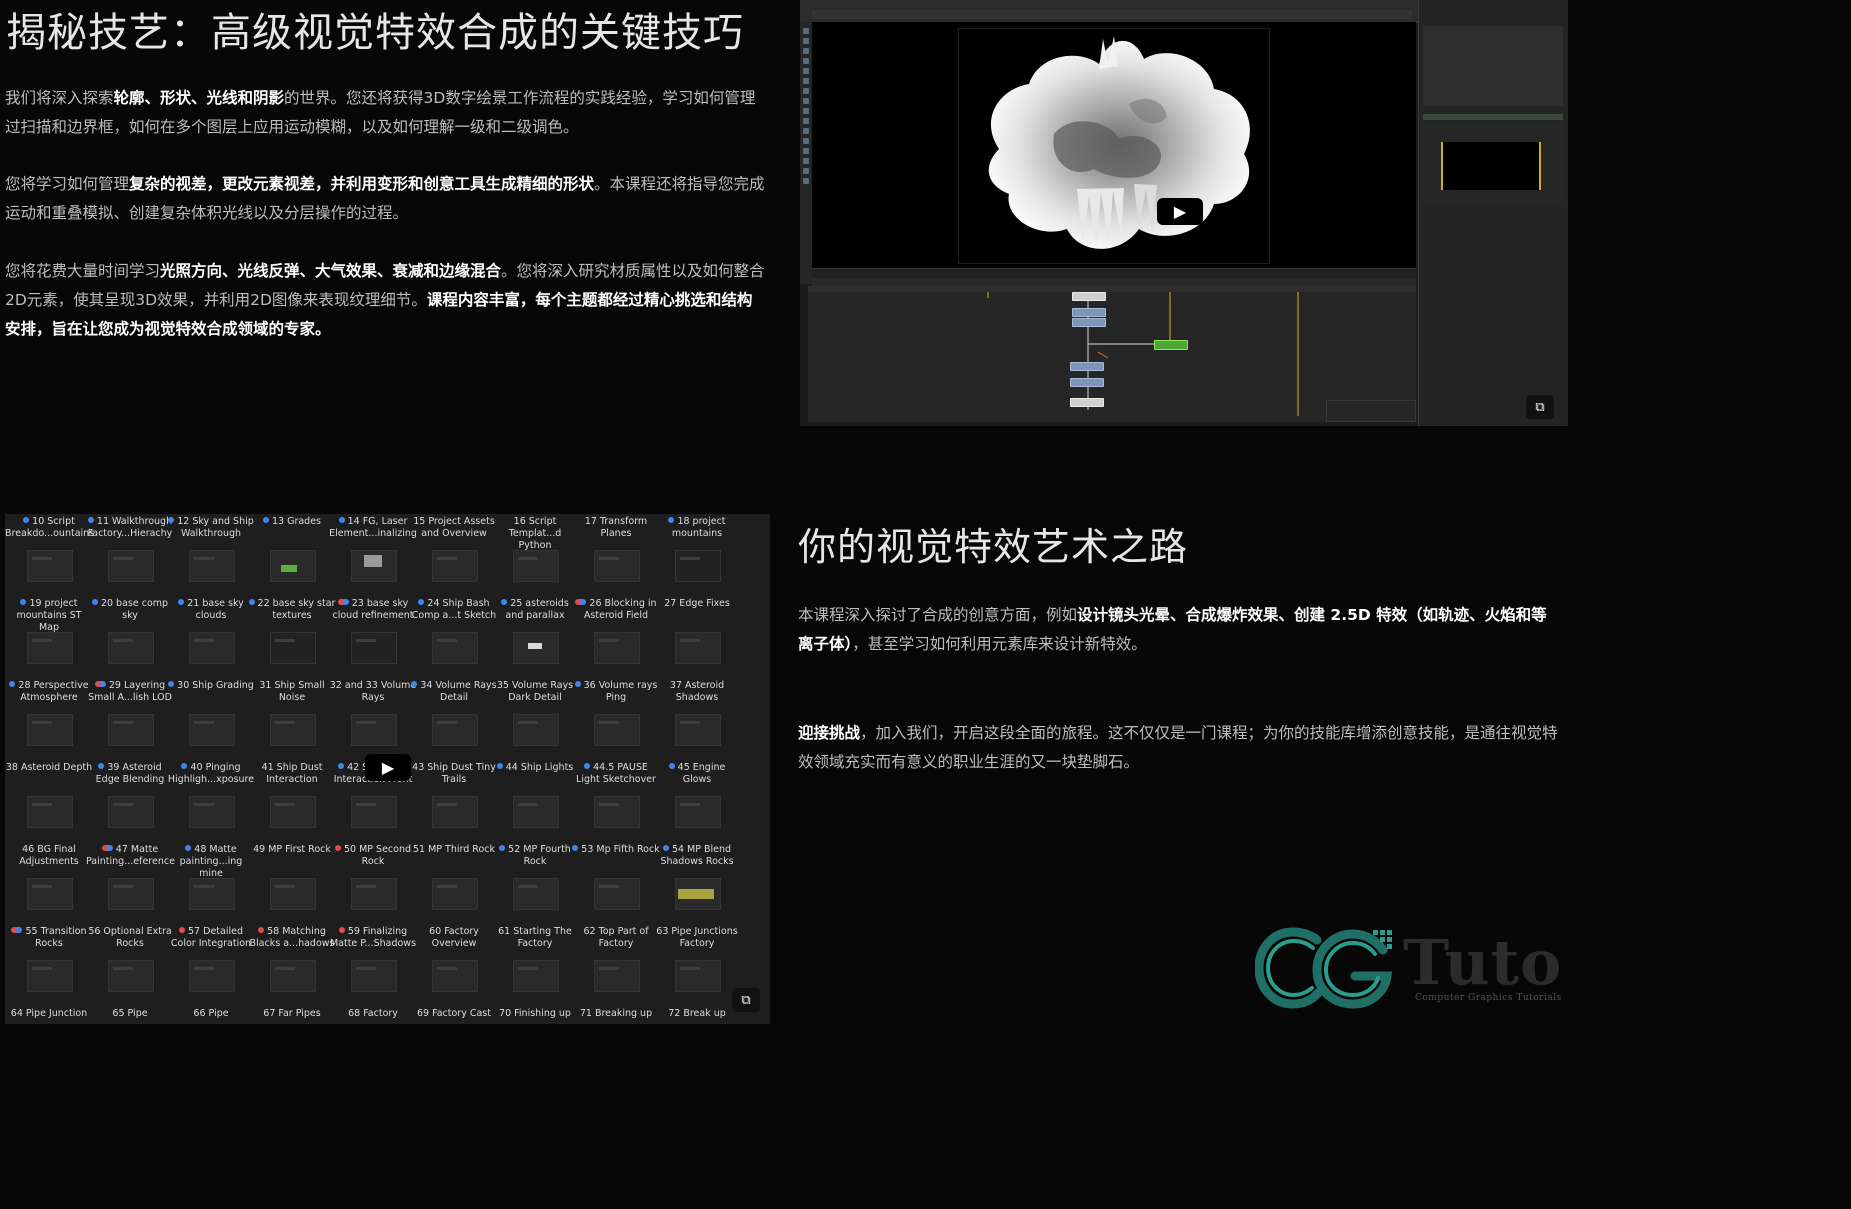 The width and height of the screenshot is (1851, 1209). I want to click on node-saver, so click(1087, 402).